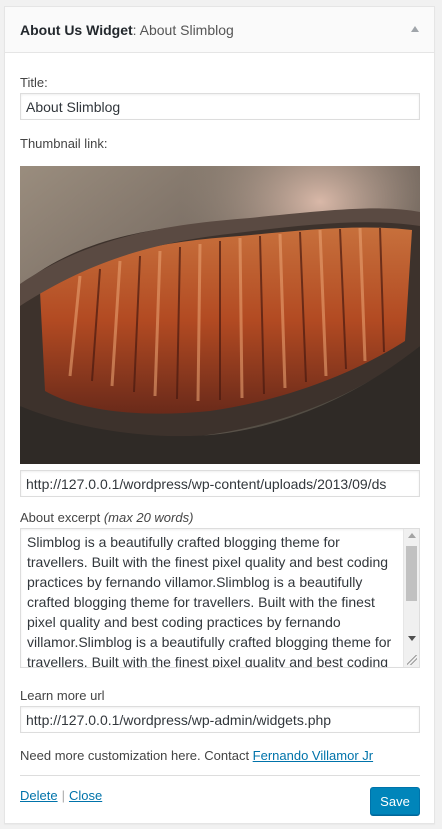 The width and height of the screenshot is (442, 829). What do you see at coordinates (220, 775) in the screenshot?
I see `divider` at bounding box center [220, 775].